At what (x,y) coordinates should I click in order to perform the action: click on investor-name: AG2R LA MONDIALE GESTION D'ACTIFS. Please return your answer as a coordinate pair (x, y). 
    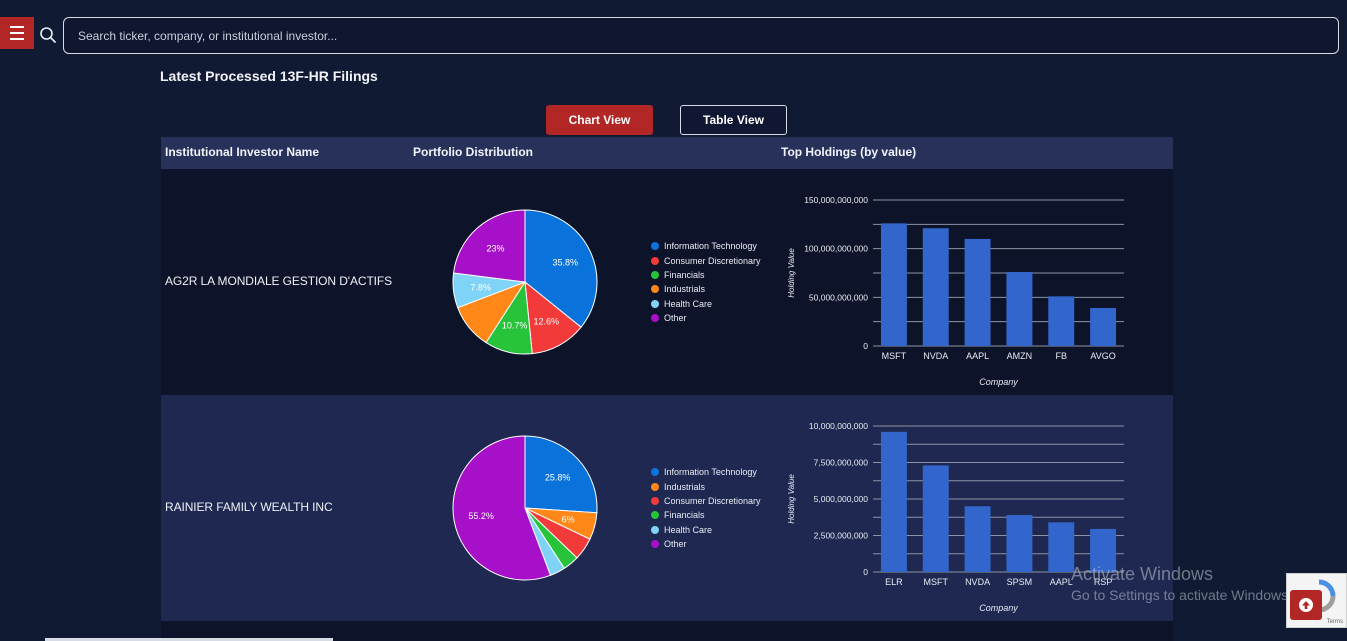
    Looking at the image, I should click on (278, 281).